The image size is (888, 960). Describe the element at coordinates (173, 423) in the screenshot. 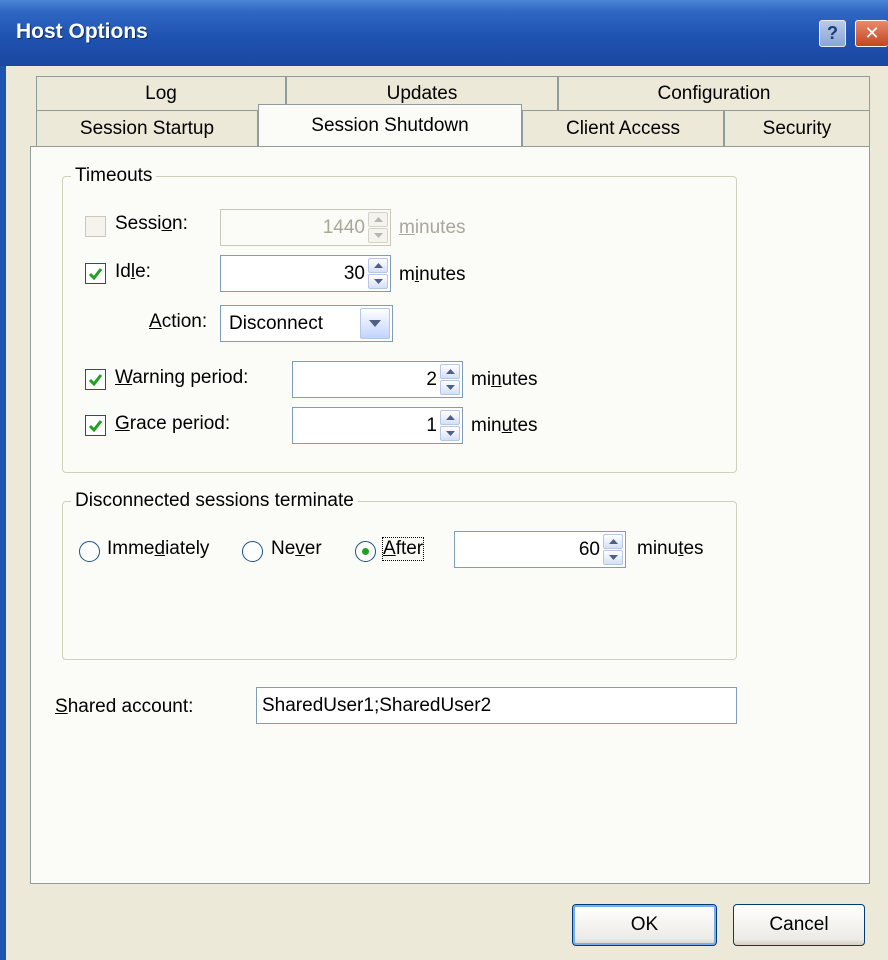

I see `grace-period-label: Grace period:` at that location.